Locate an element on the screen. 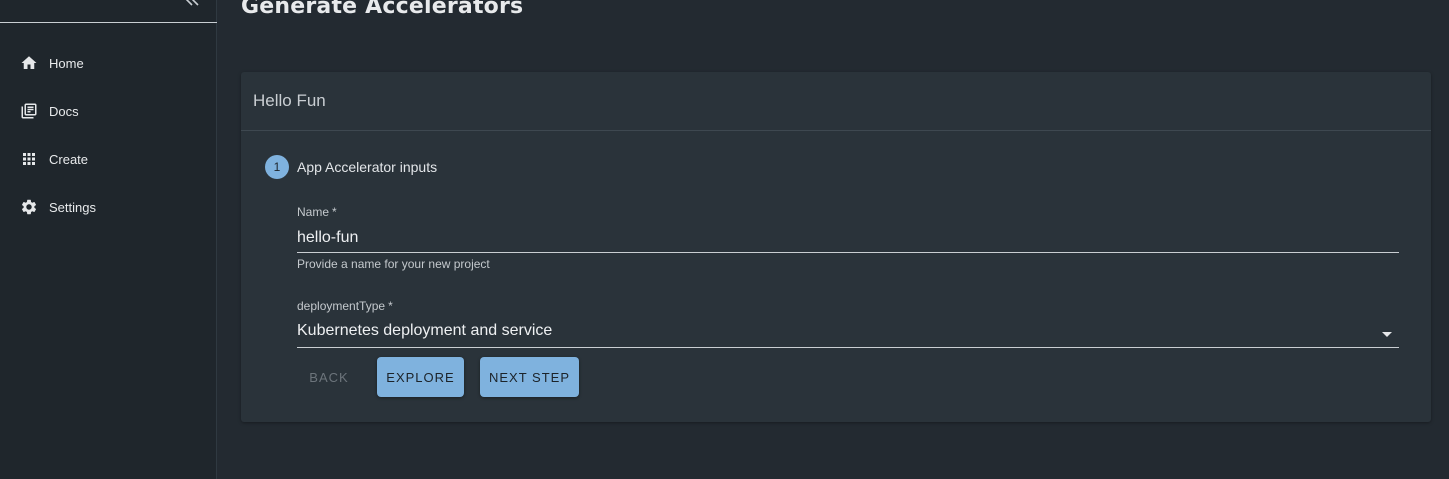 This screenshot has width=1449, height=479. sidebar-item-label: Create is located at coordinates (69, 159).